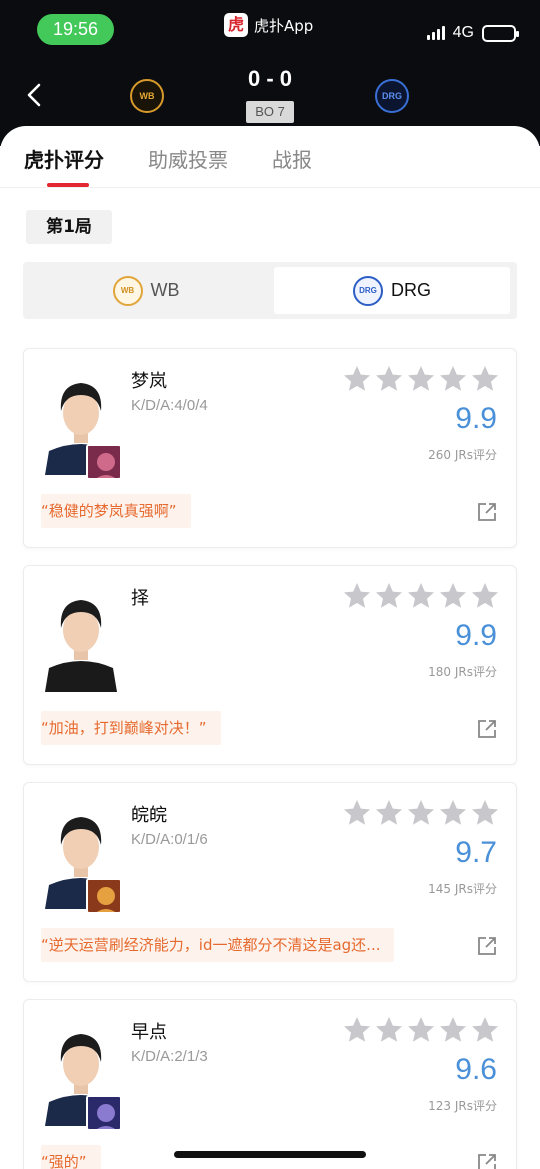 The image size is (540, 1169). I want to click on back-icon, so click(35, 95).